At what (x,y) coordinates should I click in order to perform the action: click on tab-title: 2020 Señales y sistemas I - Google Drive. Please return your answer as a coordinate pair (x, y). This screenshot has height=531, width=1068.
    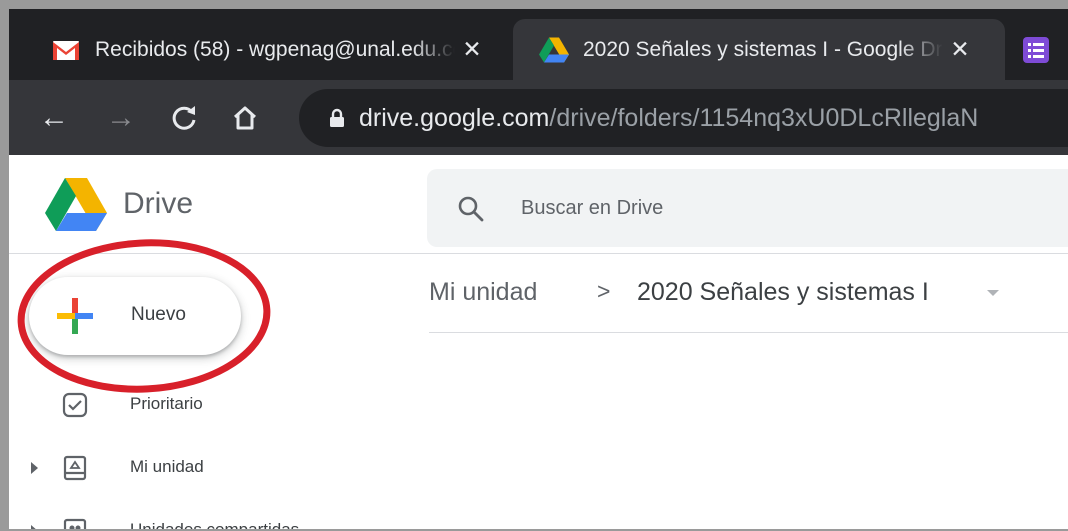
    Looking at the image, I should click on (763, 49).